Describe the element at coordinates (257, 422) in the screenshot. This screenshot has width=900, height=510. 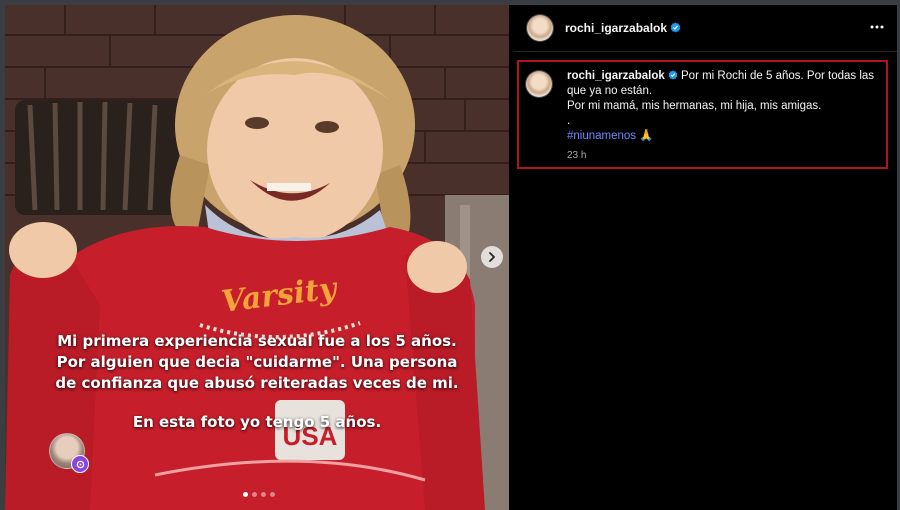
I see `overlay-text-line-4: En esta foto yo tengo 5 años.` at that location.